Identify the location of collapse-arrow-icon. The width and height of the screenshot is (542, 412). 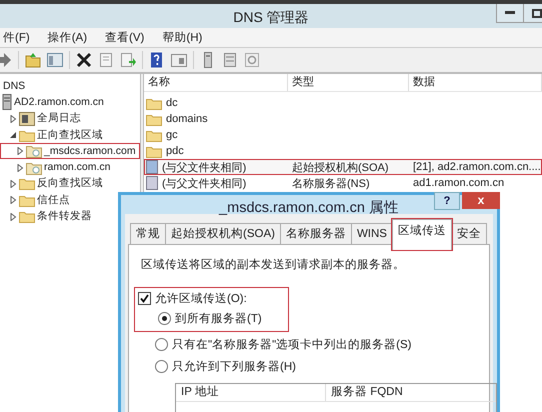
(13, 135).